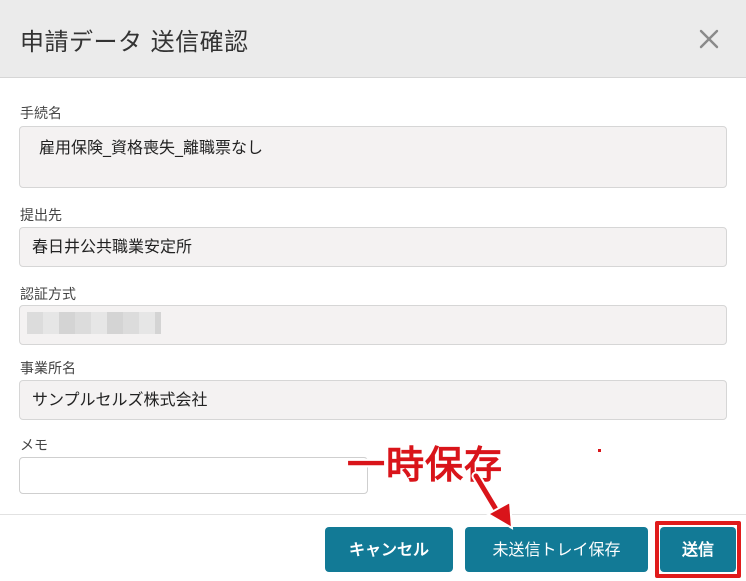 The image size is (746, 581). What do you see at coordinates (698, 549) in the screenshot?
I see `send-button: 送信` at bounding box center [698, 549].